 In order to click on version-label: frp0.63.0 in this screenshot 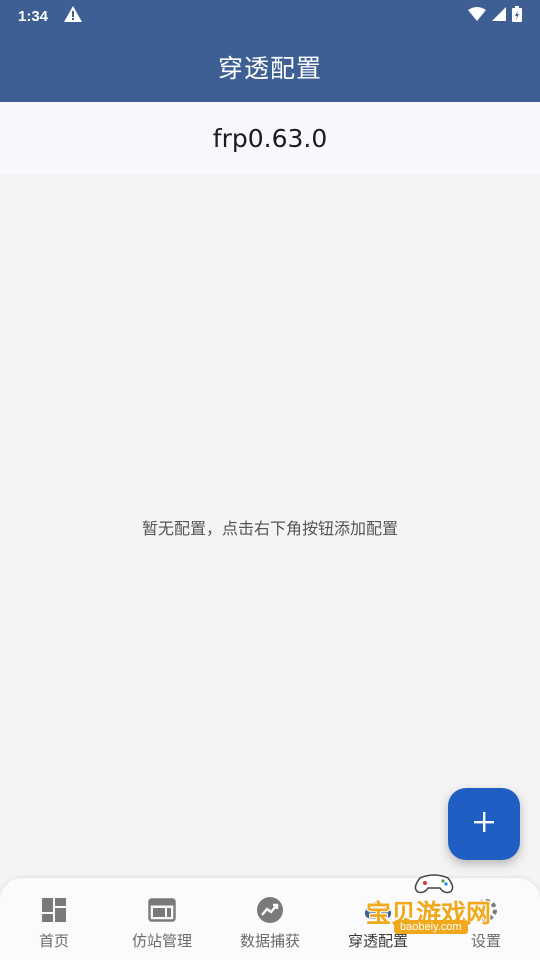, I will do `click(270, 138)`.